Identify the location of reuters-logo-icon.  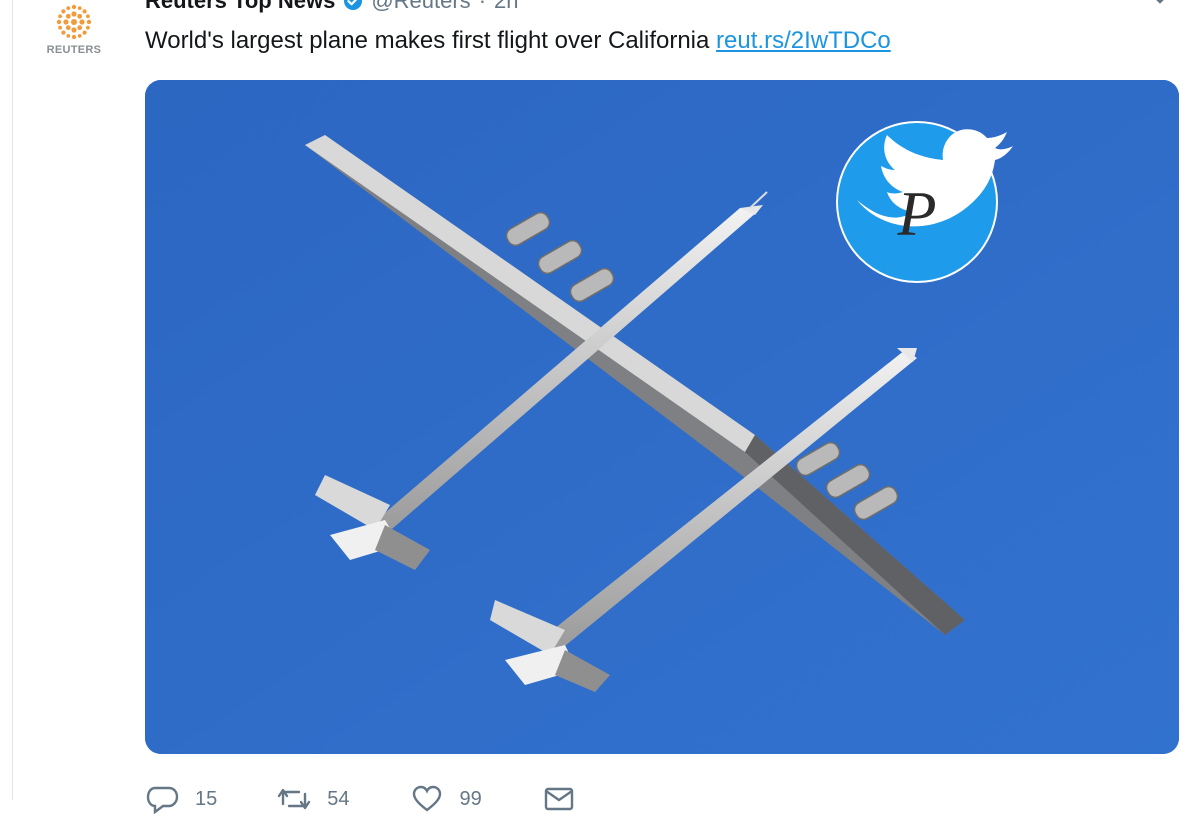
(74, 22).